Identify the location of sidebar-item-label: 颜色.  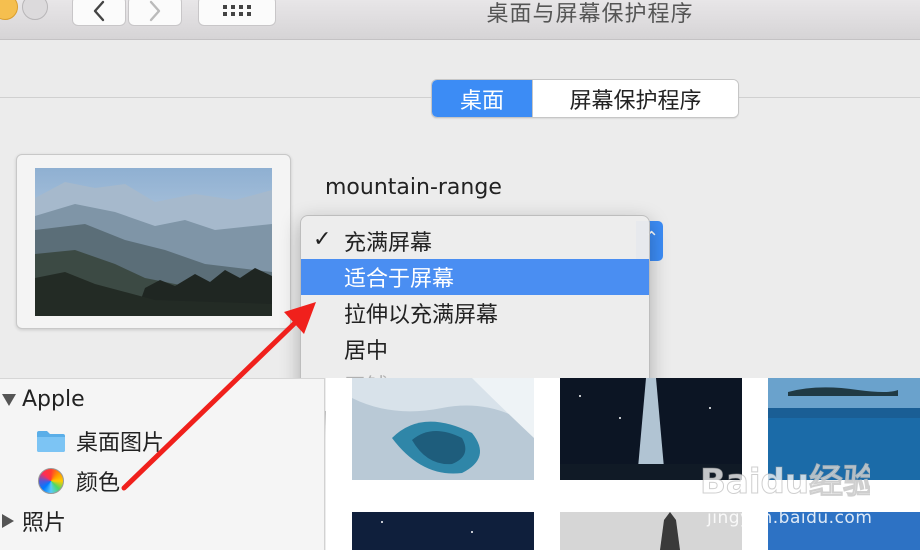
(98, 483).